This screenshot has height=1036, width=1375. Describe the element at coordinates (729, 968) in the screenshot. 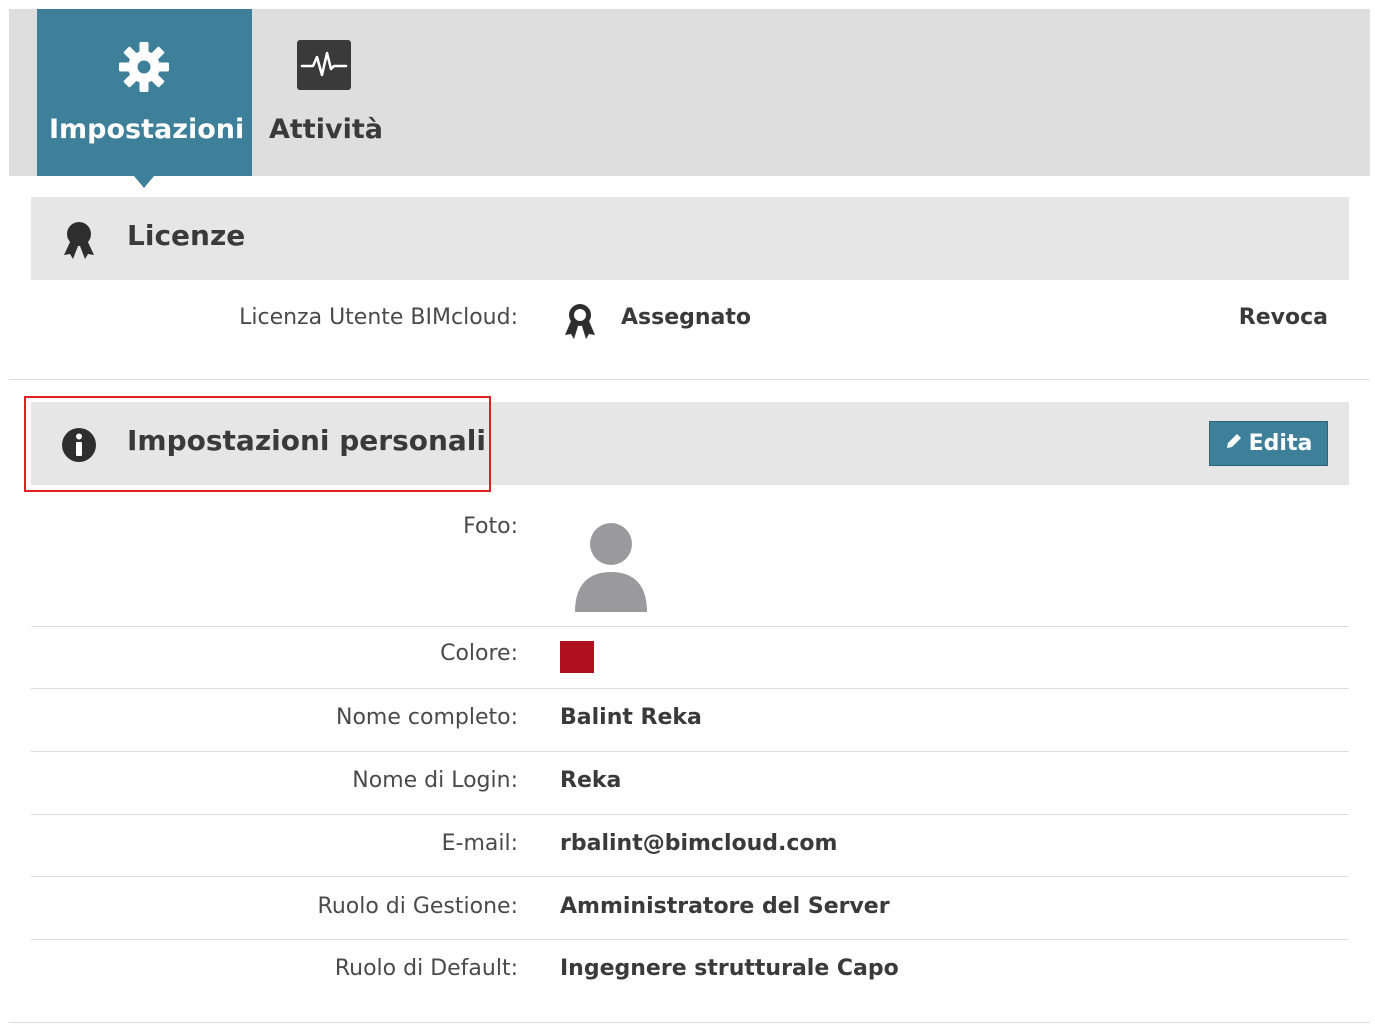

I see `default-role-value: Ingegnere strutturale Capo` at that location.